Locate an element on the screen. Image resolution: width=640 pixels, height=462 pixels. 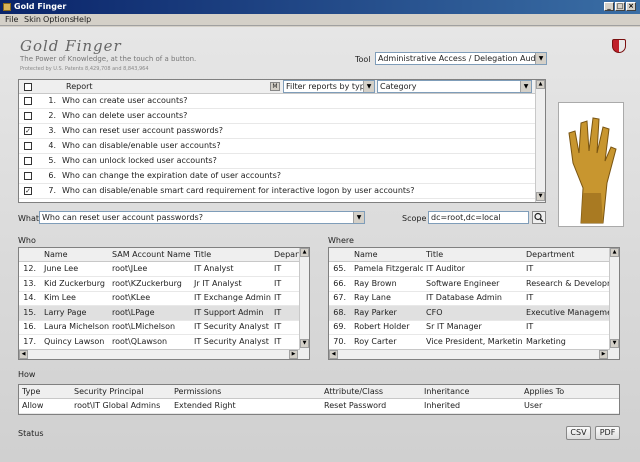
report-row: 1. Who can create user accounts? is located at coordinates (277, 101).